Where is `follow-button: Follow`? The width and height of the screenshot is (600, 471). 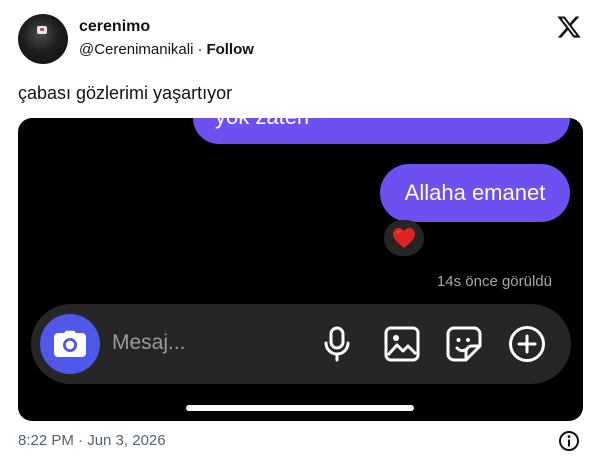 follow-button: Follow is located at coordinates (230, 49).